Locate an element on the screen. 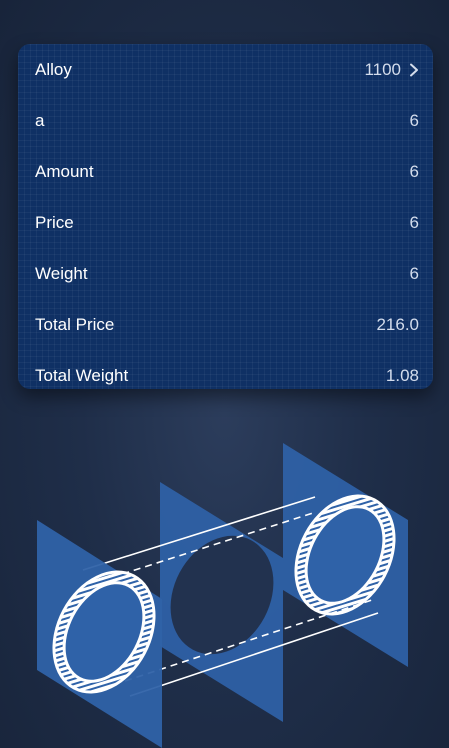 Image resolution: width=449 pixels, height=748 pixels. amount-label: Amount is located at coordinates (64, 171).